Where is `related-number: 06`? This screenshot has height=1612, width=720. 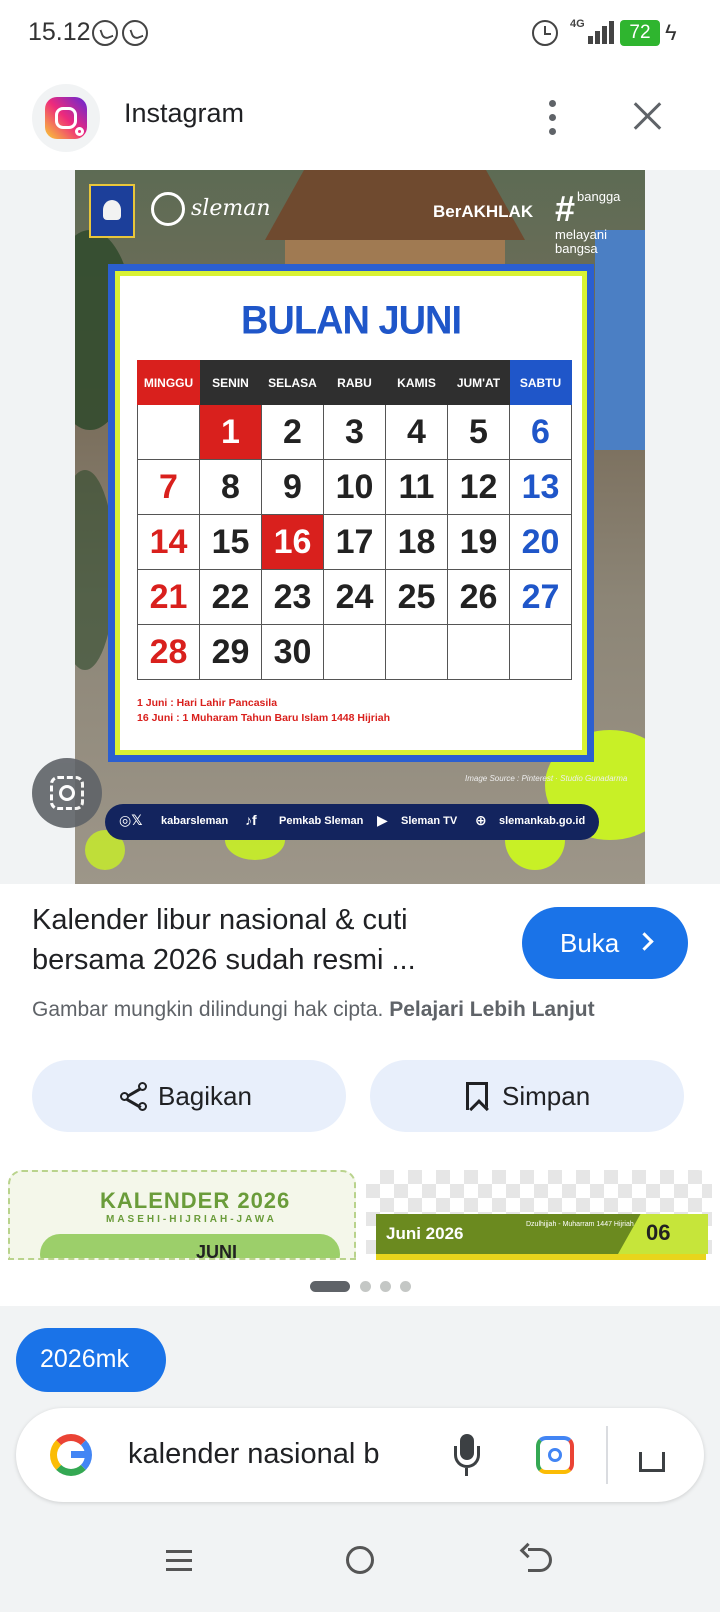
related-number: 06 is located at coordinates (658, 1232).